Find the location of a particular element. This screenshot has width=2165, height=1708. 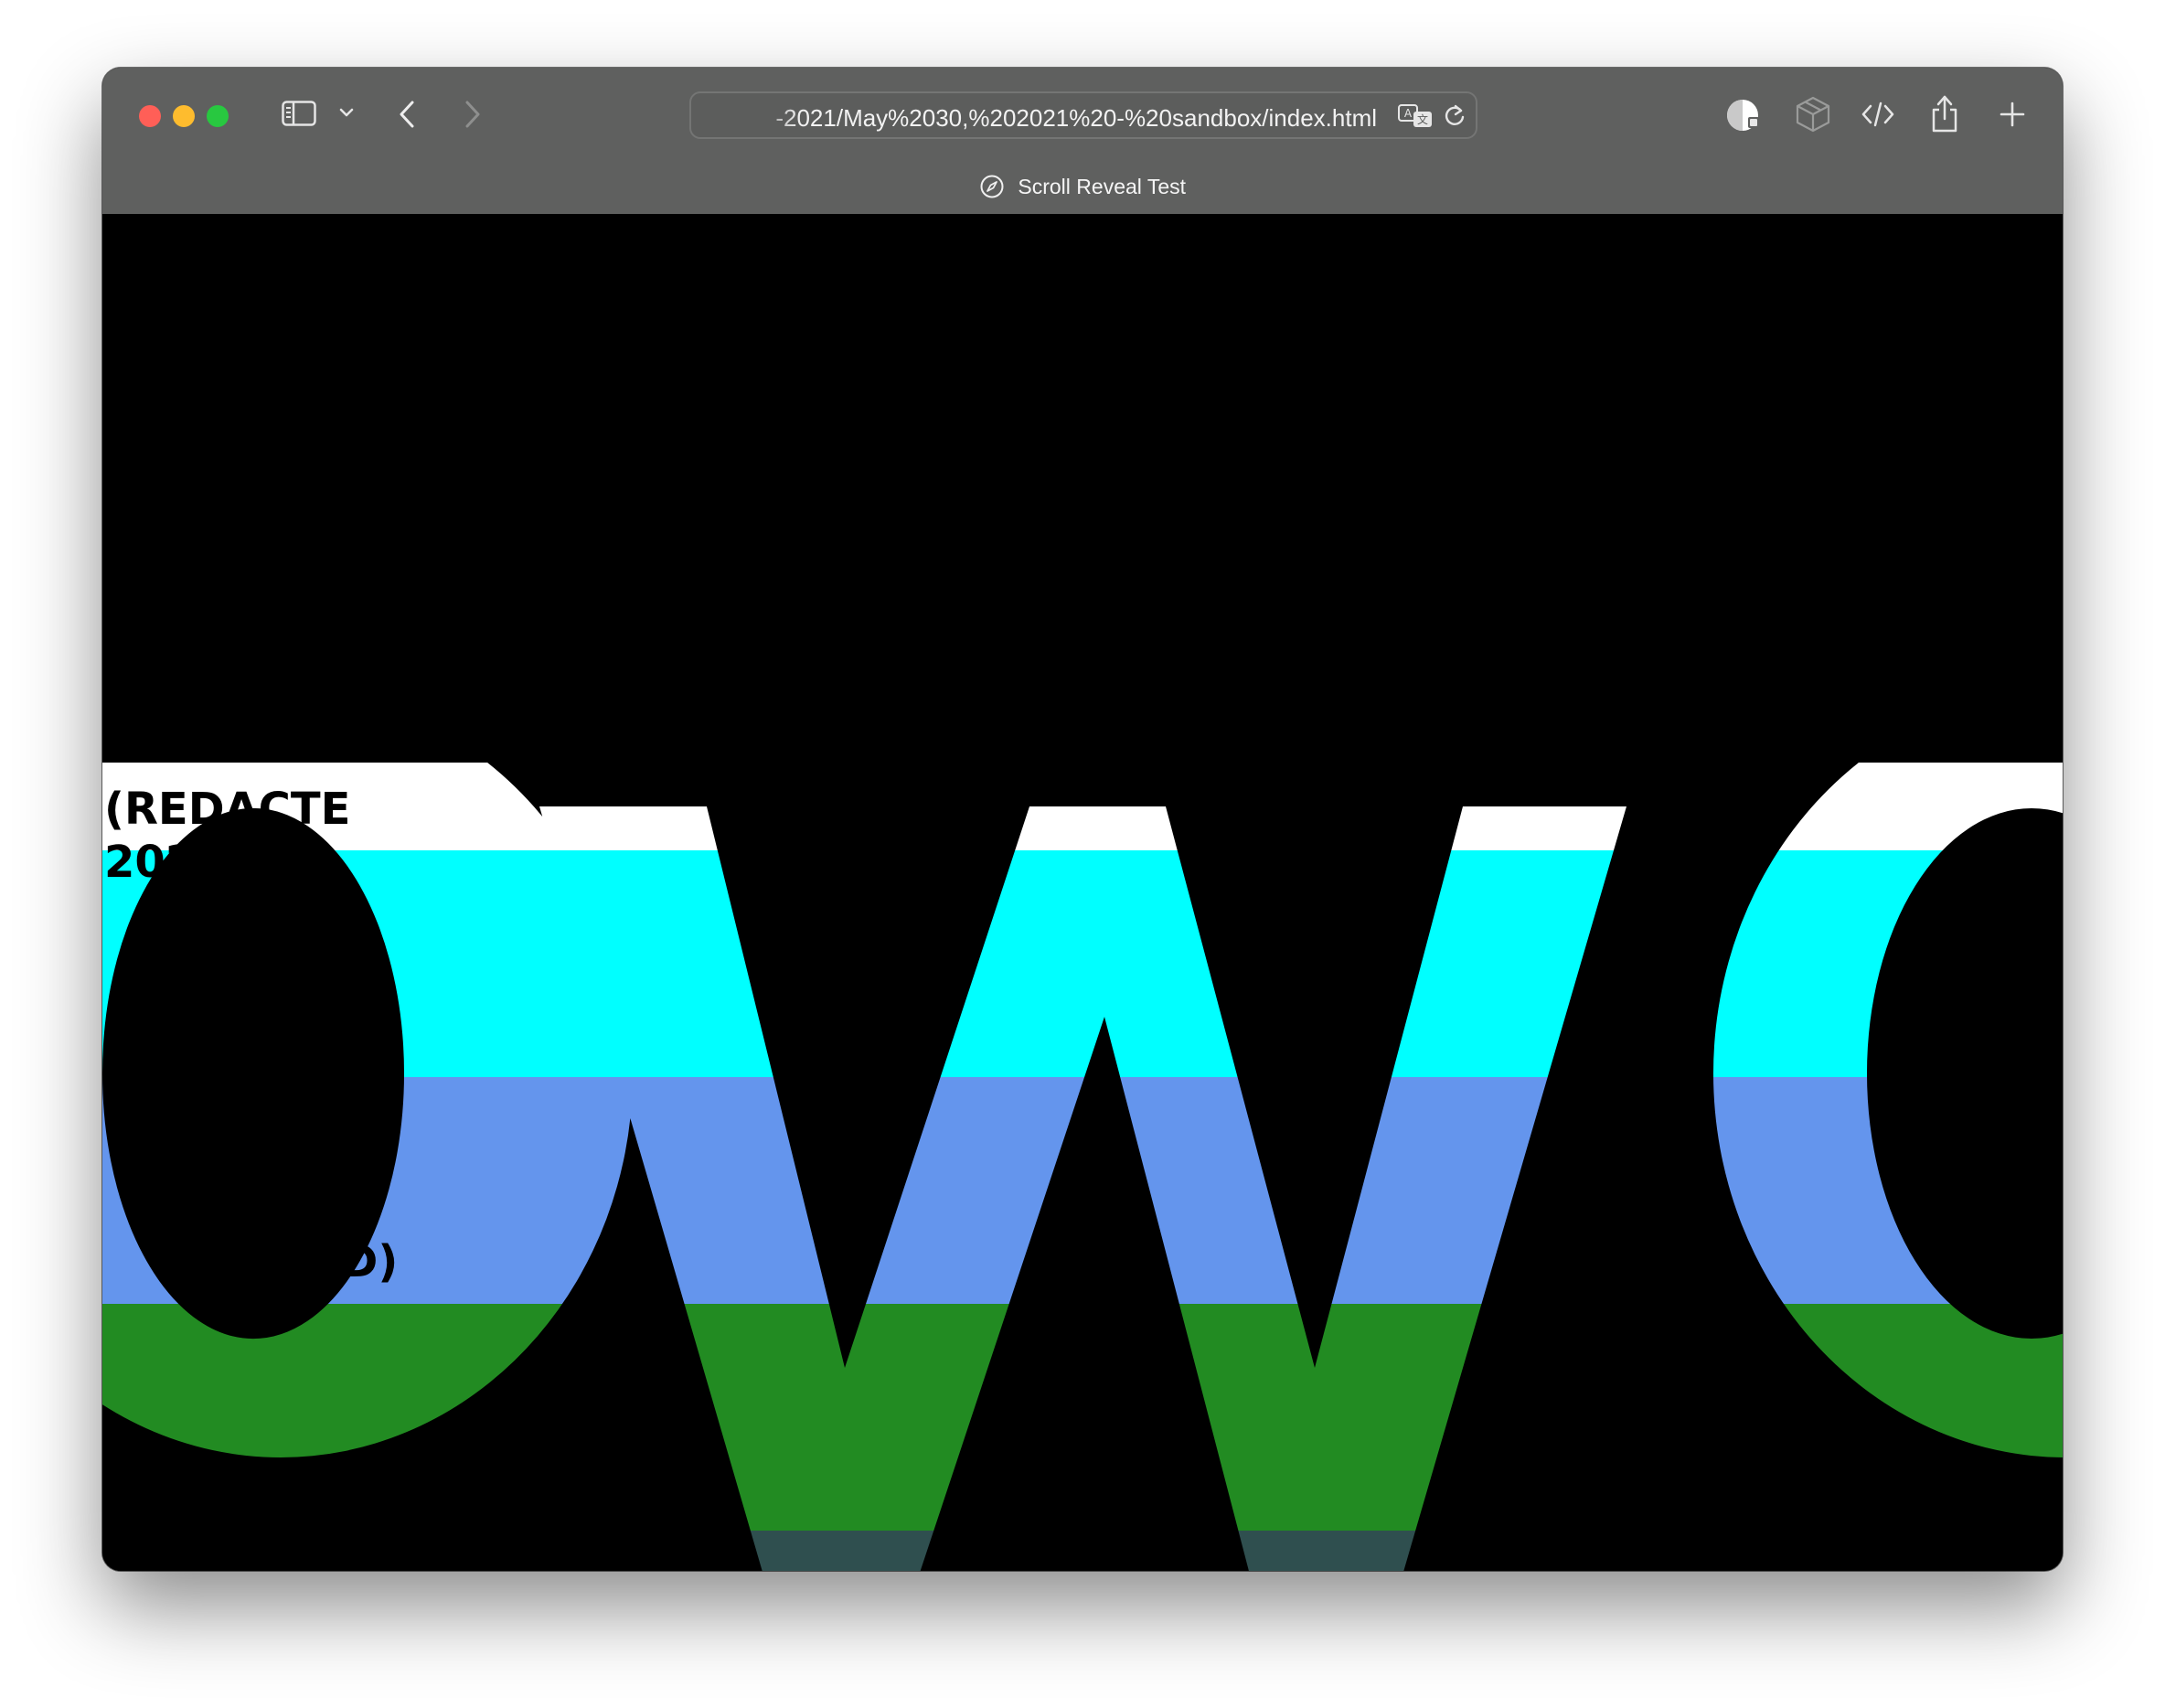

svg-text: 文 is located at coordinates (1422, 119).